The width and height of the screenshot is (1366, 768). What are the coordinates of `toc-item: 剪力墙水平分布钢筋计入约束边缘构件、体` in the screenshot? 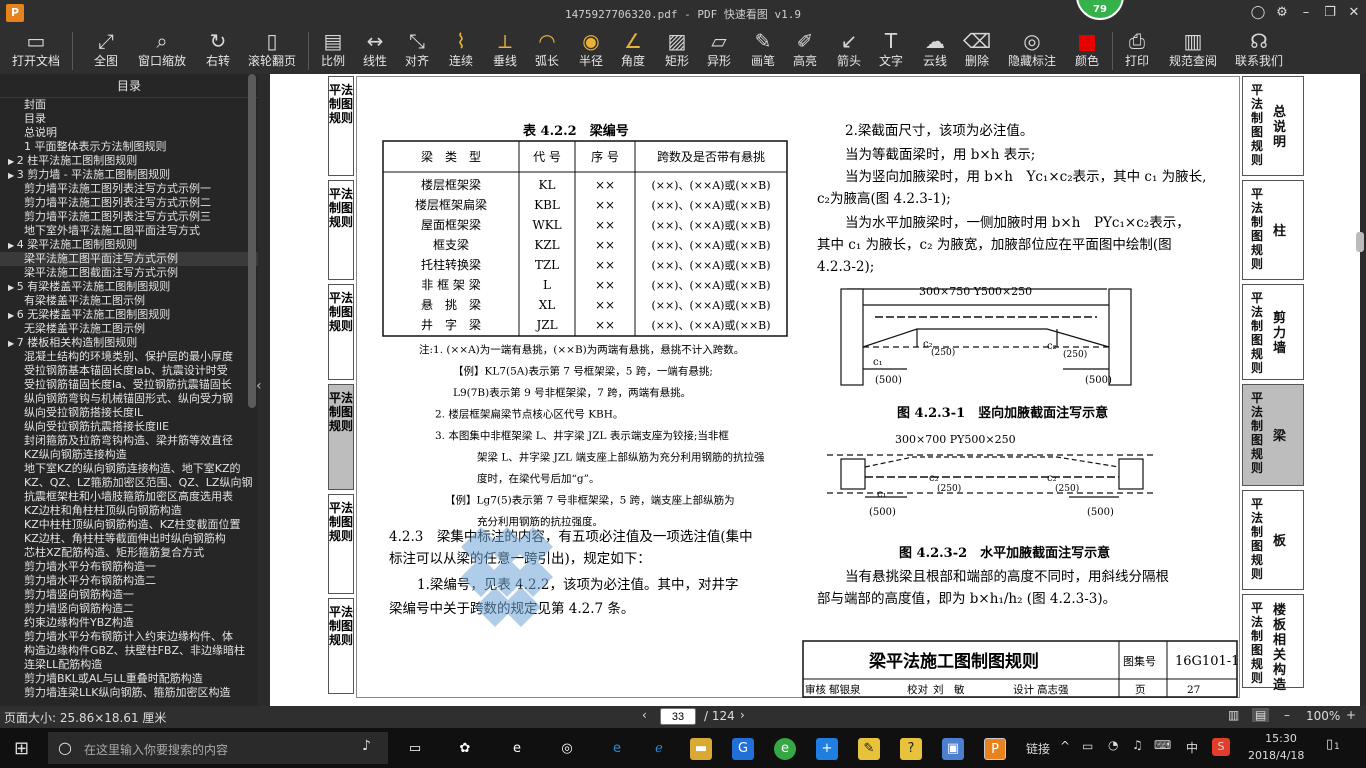 It's located at (129, 637).